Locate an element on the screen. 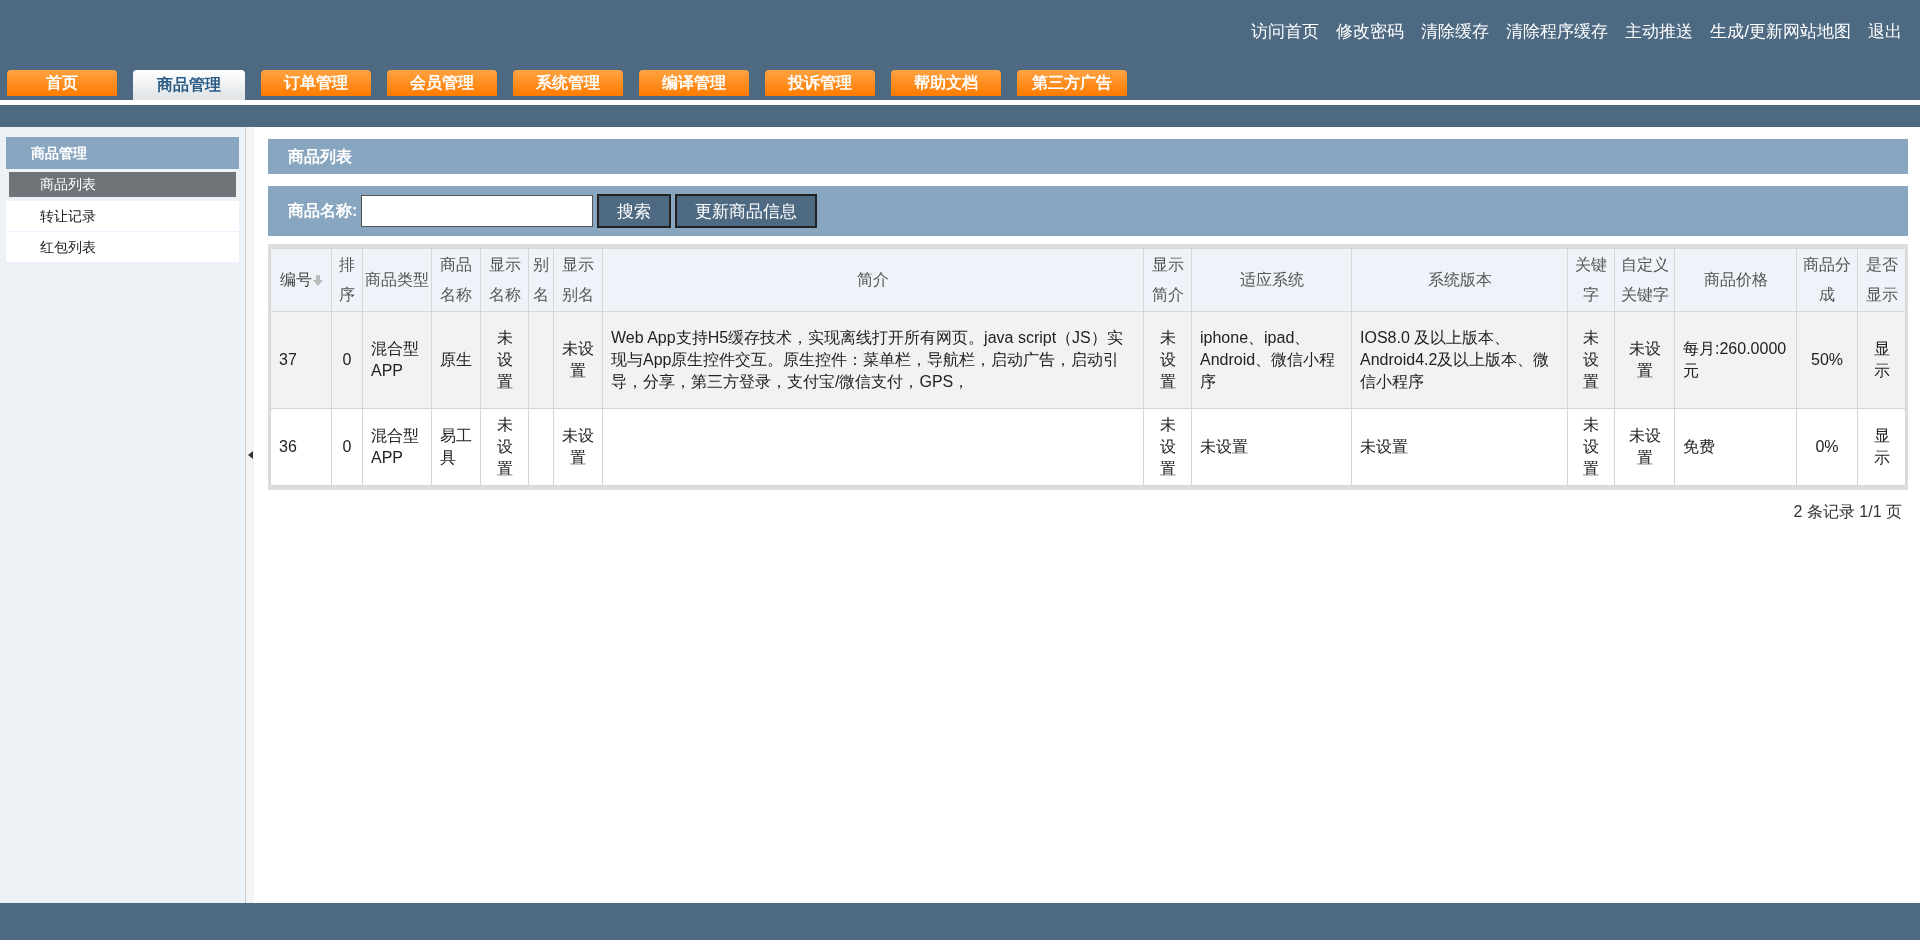 The width and height of the screenshot is (1920, 940). header-link: 退出 is located at coordinates (1885, 31).